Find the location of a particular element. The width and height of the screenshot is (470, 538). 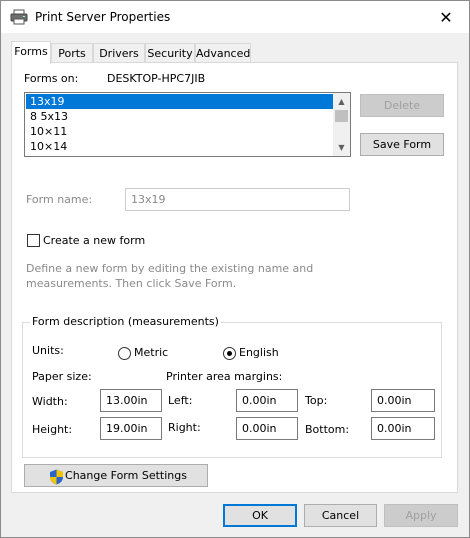

delete-button: Delete is located at coordinates (402, 105).